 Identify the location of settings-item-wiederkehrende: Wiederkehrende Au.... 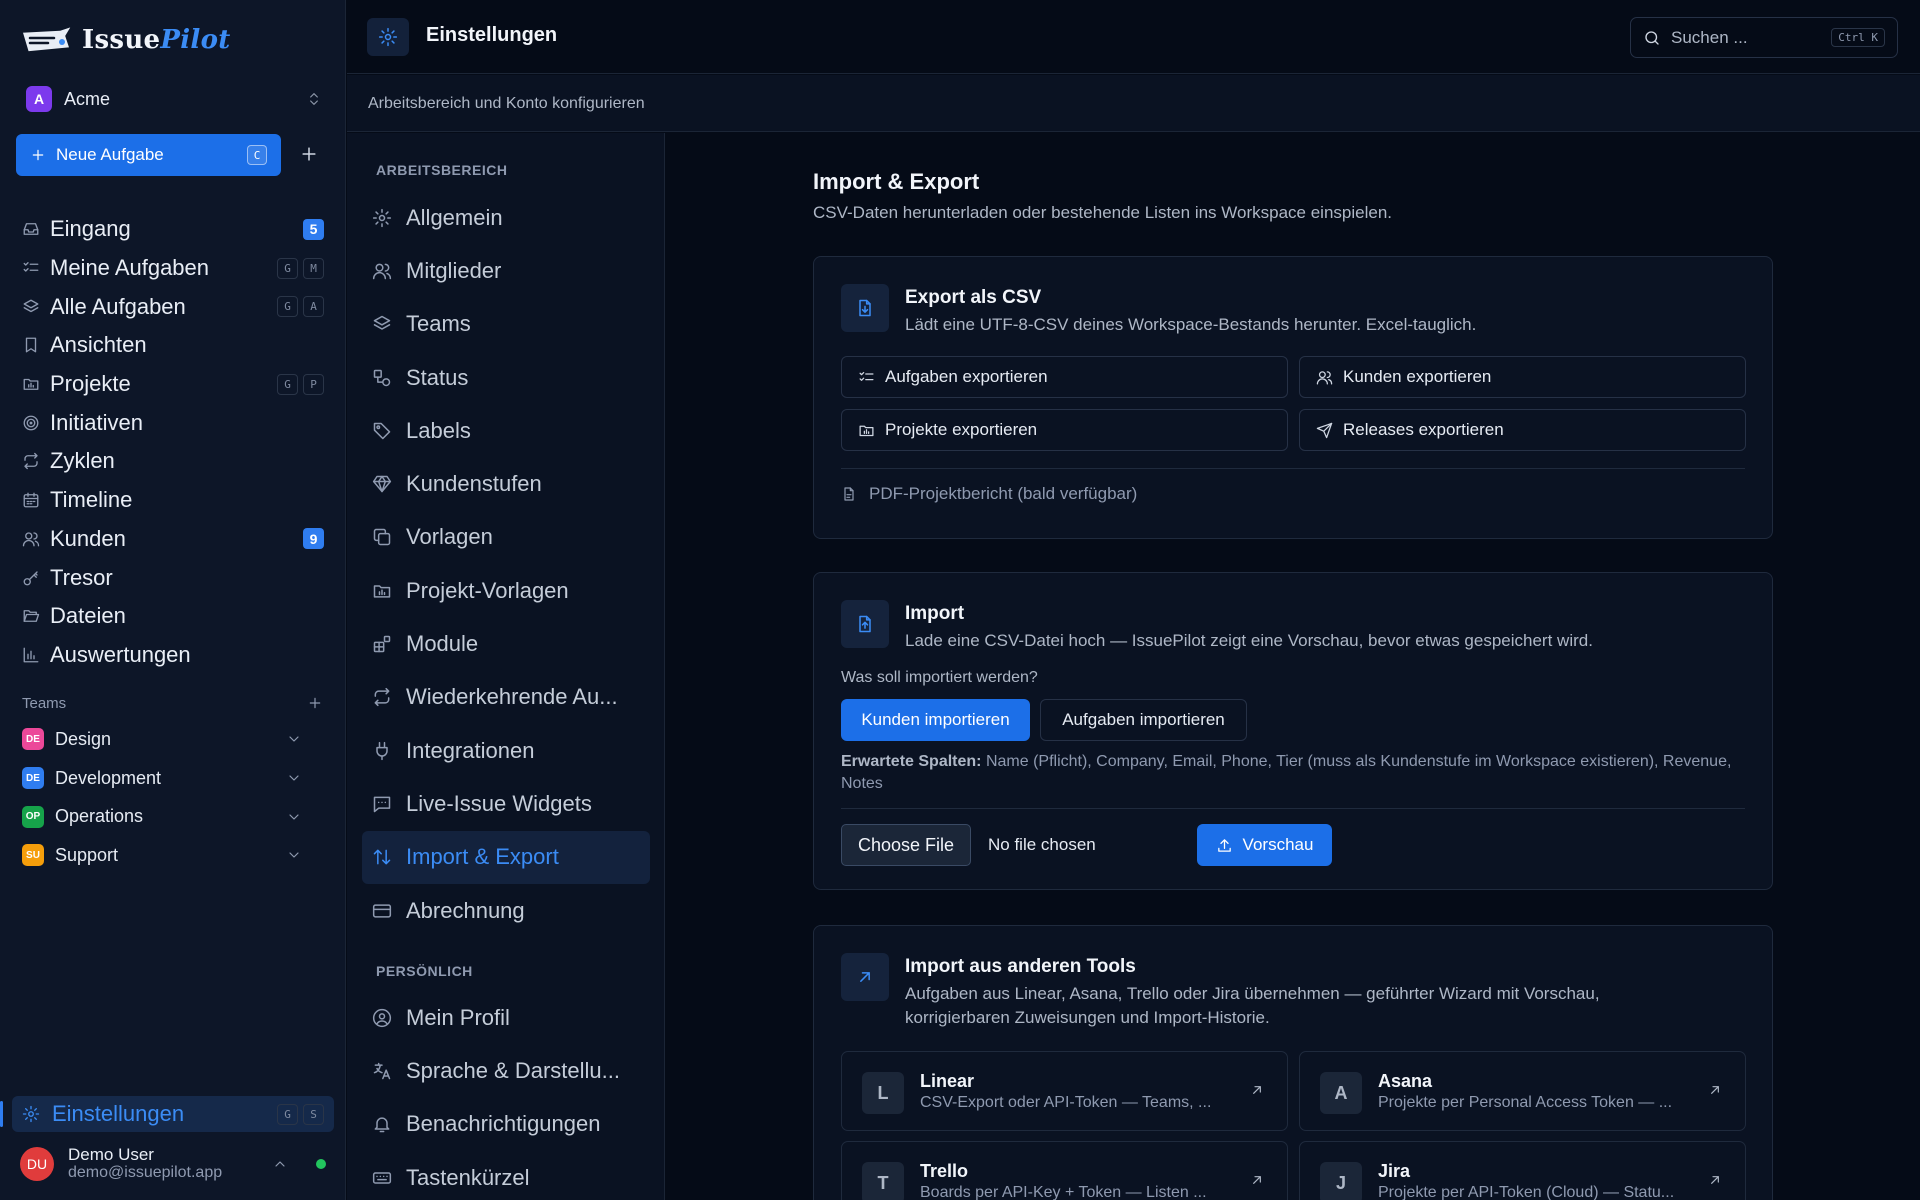
(506, 697).